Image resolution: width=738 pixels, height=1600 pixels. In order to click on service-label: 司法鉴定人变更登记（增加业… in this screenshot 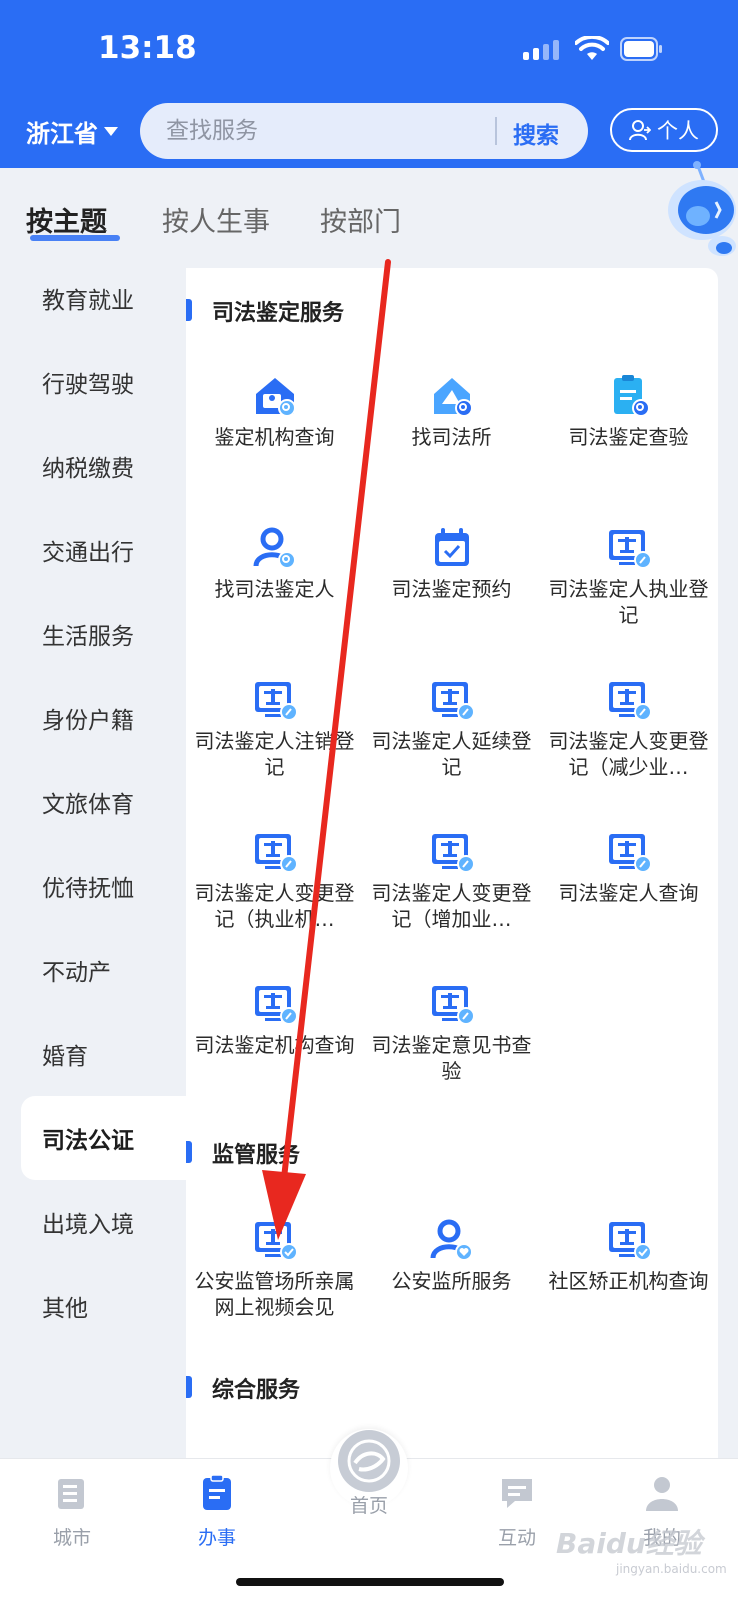, I will do `click(451, 906)`.